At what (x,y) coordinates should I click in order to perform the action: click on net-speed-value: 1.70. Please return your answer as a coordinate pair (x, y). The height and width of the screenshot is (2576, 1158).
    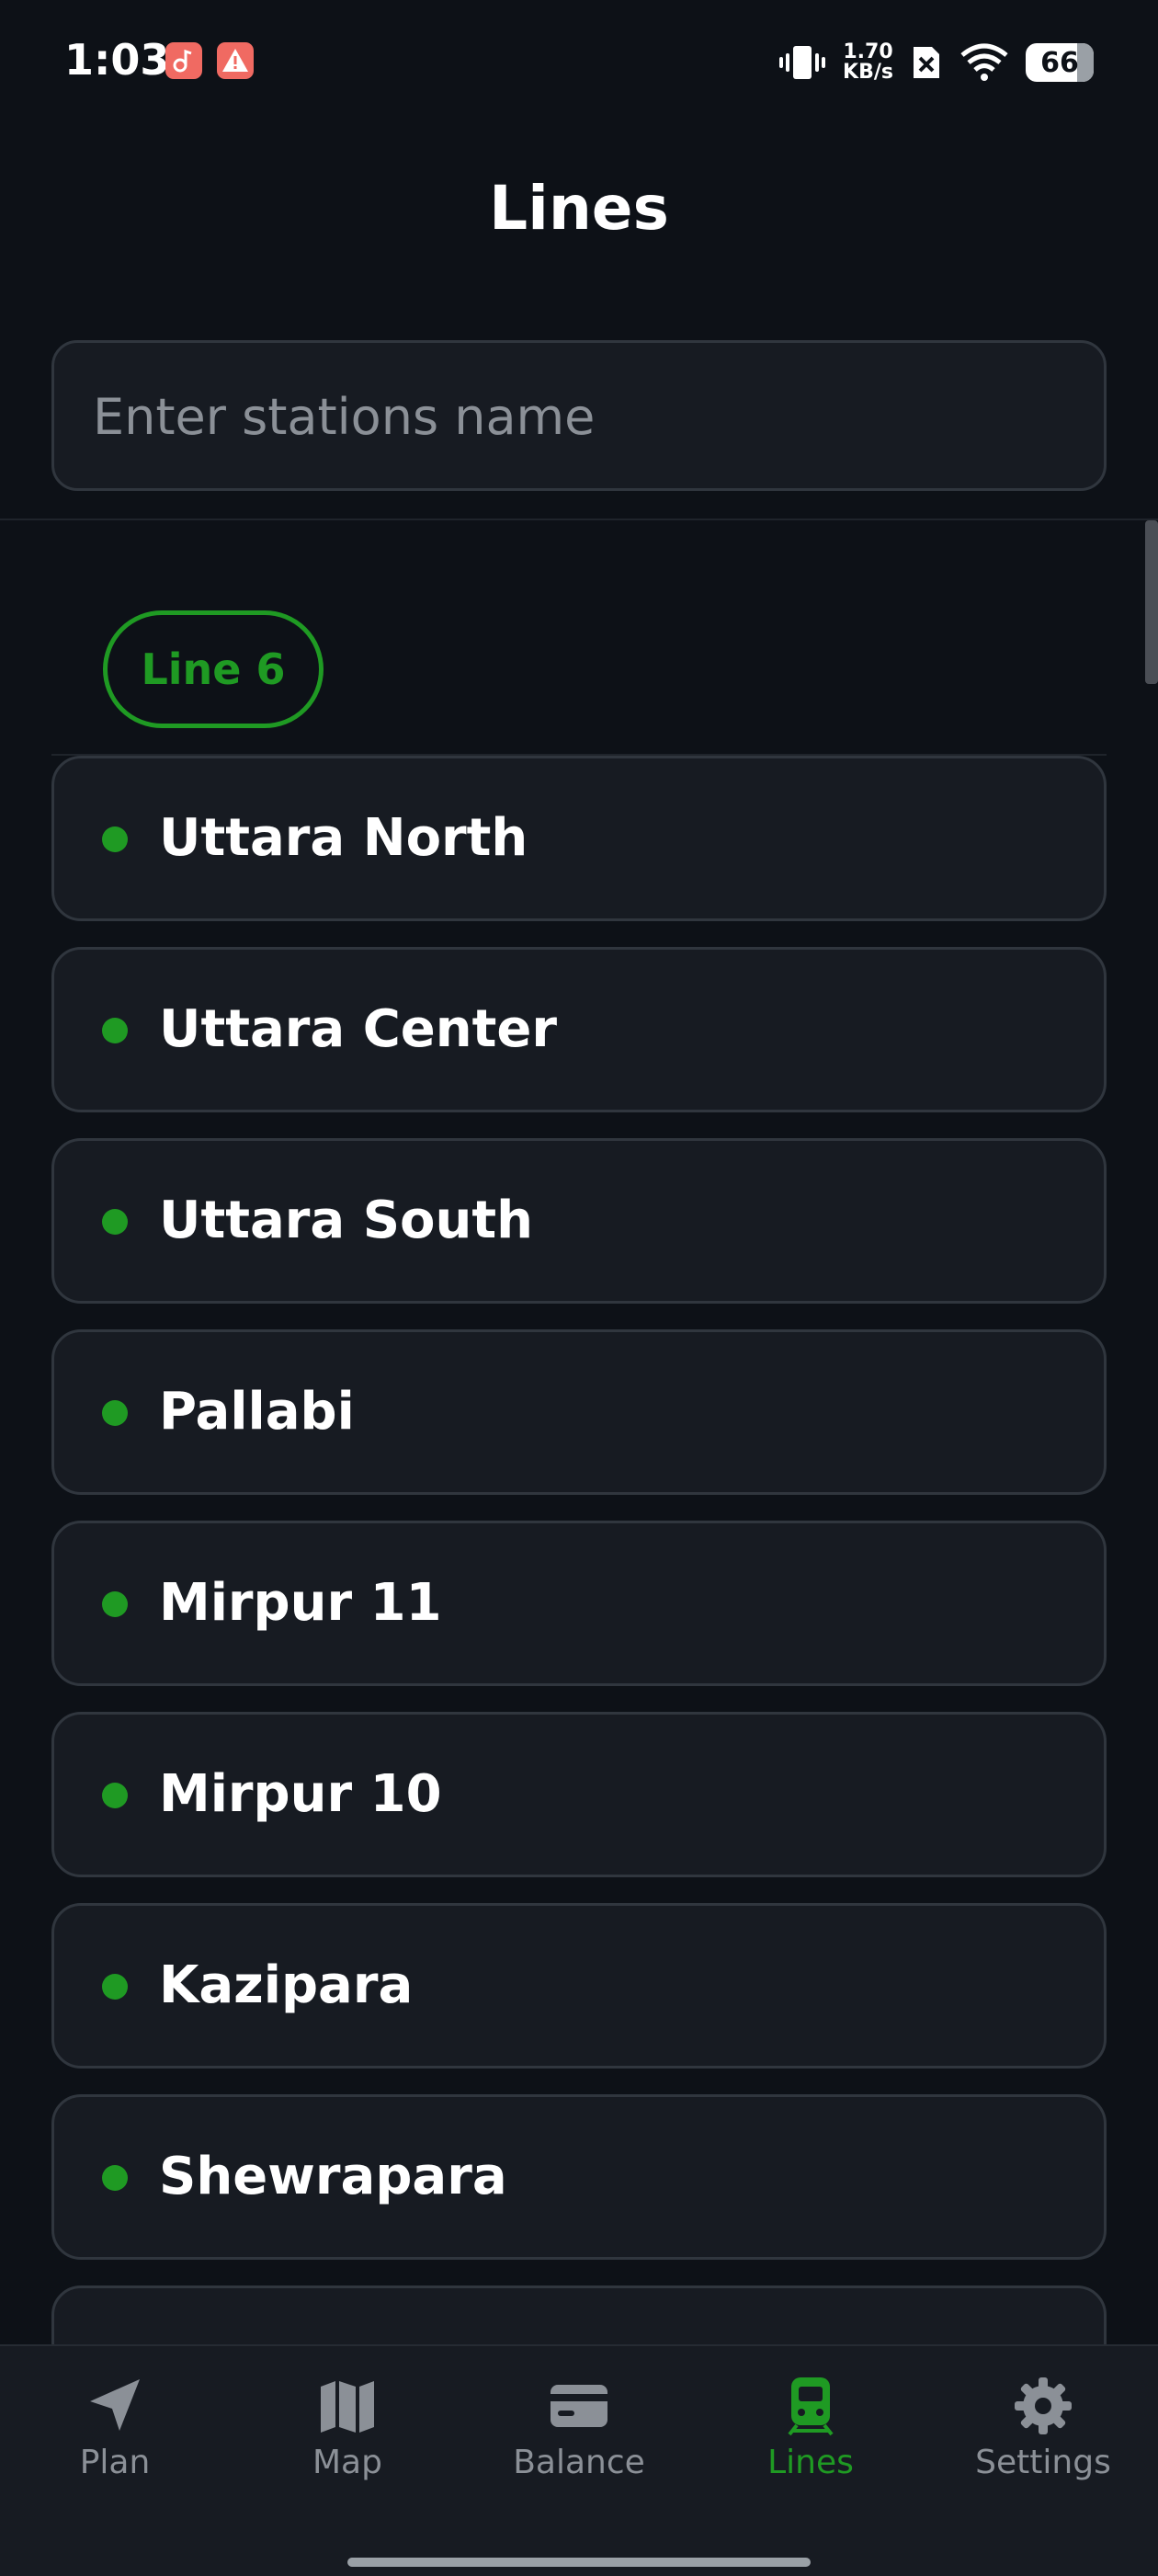
    Looking at the image, I should click on (868, 51).